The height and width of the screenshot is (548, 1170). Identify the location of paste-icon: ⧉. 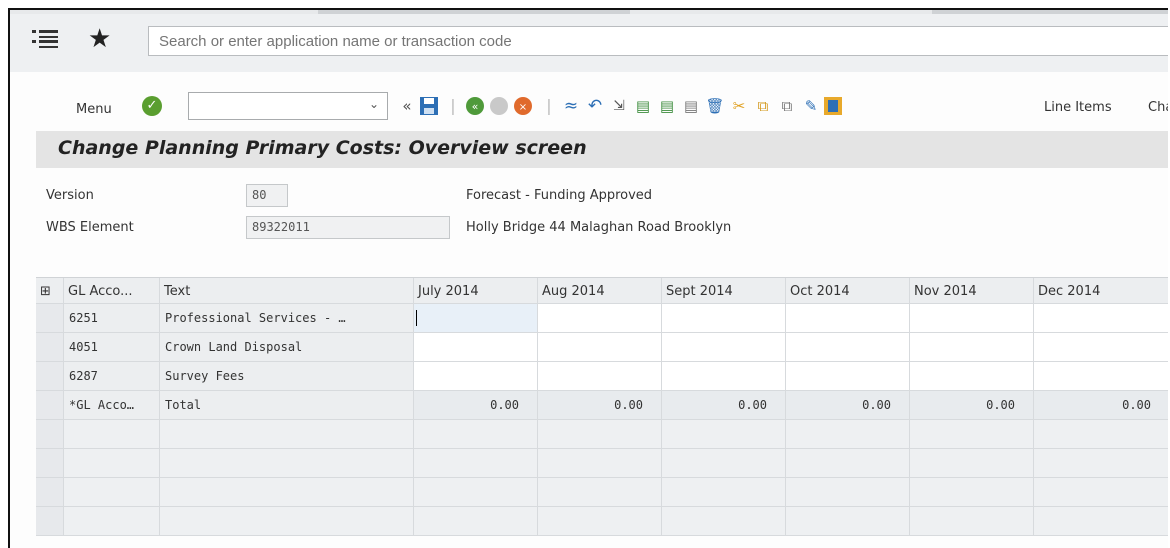
(787, 106).